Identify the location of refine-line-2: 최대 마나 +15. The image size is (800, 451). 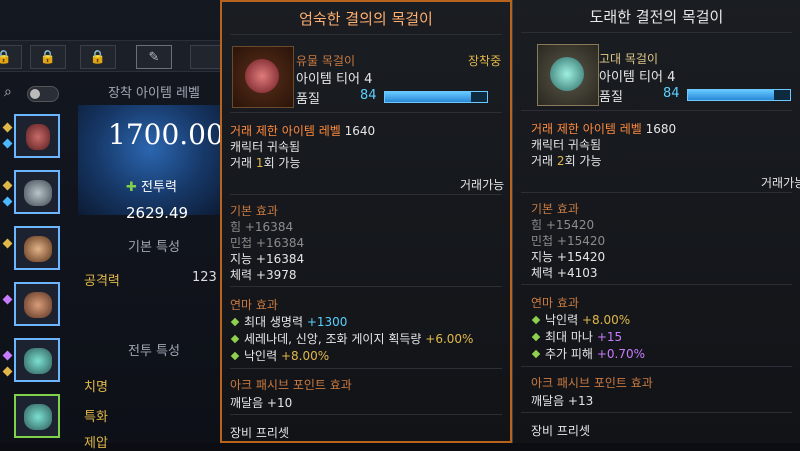
(576, 336).